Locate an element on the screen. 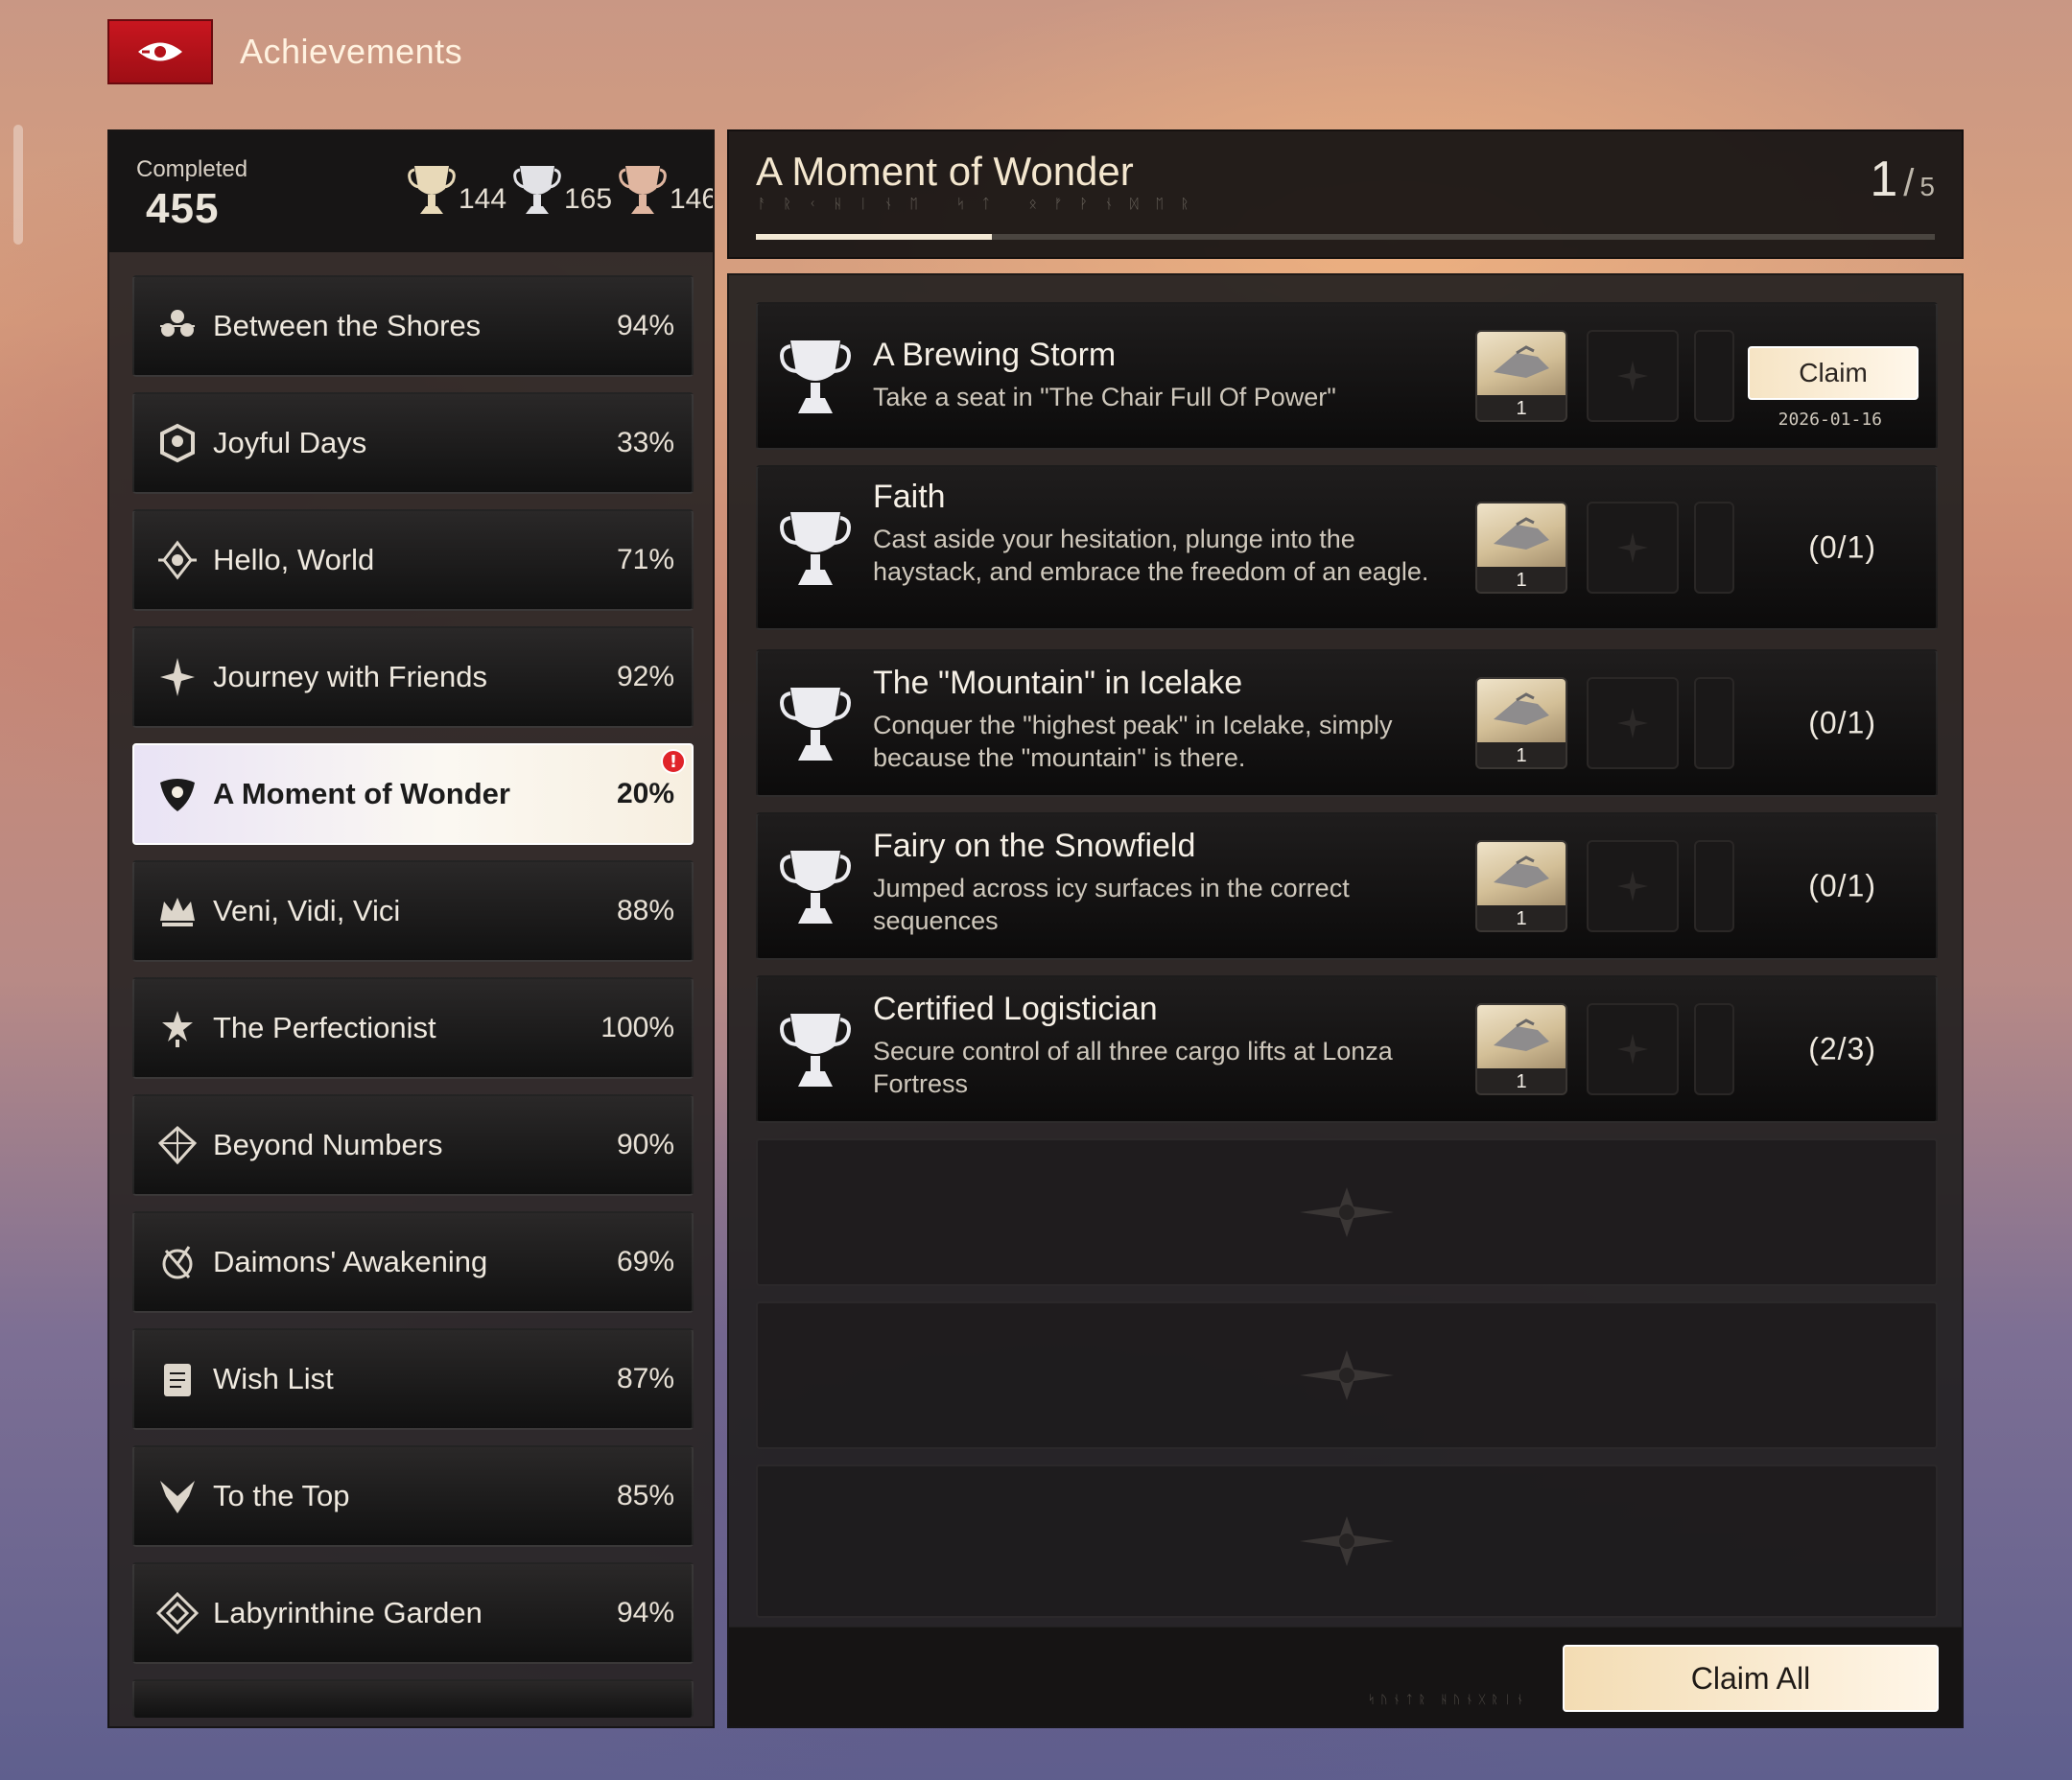  category-item-between-the-shores: Between the Shores 94% is located at coordinates (413, 326).